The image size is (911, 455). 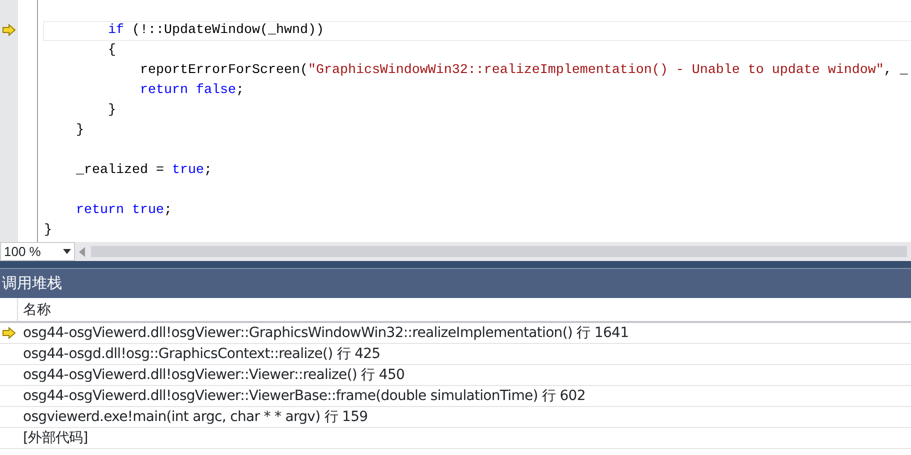 What do you see at coordinates (523, 71) in the screenshot?
I see `code-line: reportErrorForScreen("GraphicsWindowWin32::realizeImplementation() - Unable to update window", _` at bounding box center [523, 71].